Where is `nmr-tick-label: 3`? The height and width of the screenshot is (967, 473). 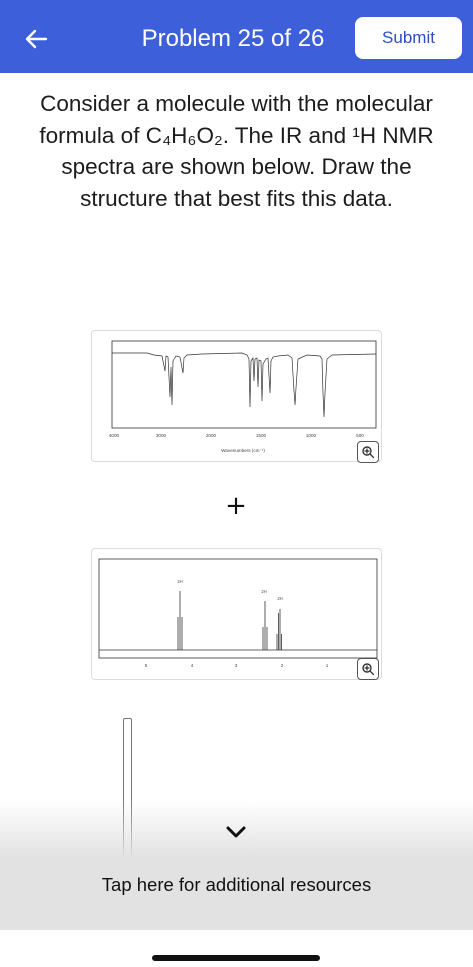
nmr-tick-label: 3 is located at coordinates (236, 665).